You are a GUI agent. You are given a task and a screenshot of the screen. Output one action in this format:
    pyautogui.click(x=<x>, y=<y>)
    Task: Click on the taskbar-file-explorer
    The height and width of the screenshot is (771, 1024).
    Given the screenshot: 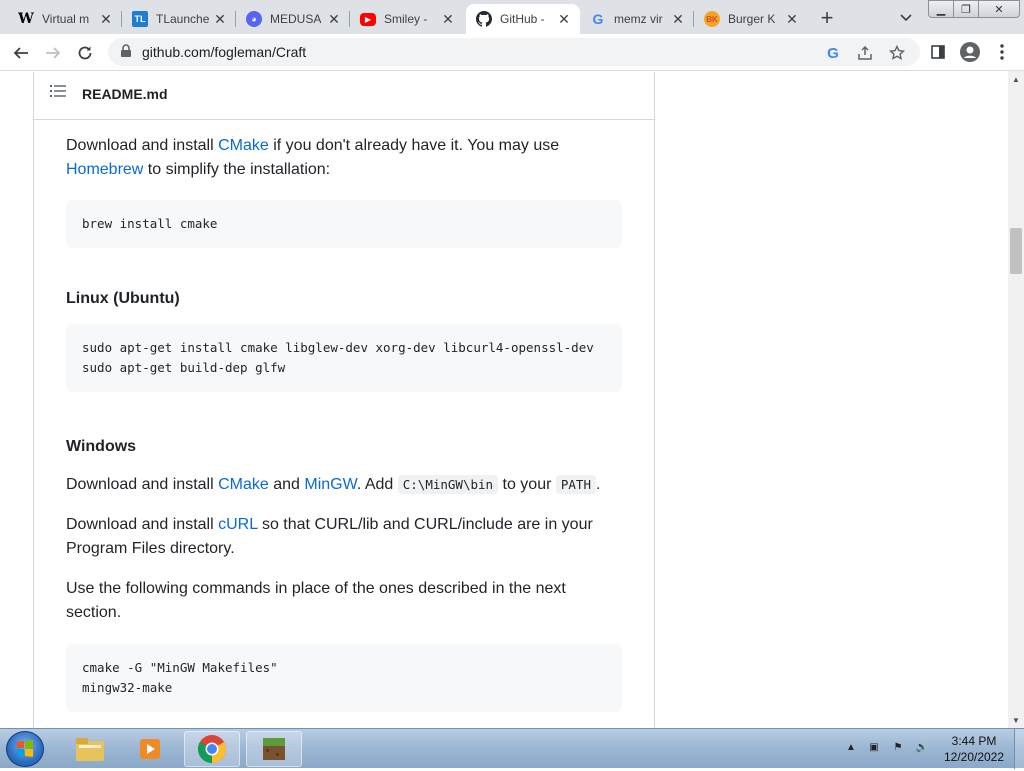 What is the action you would take?
    pyautogui.click(x=90, y=749)
    